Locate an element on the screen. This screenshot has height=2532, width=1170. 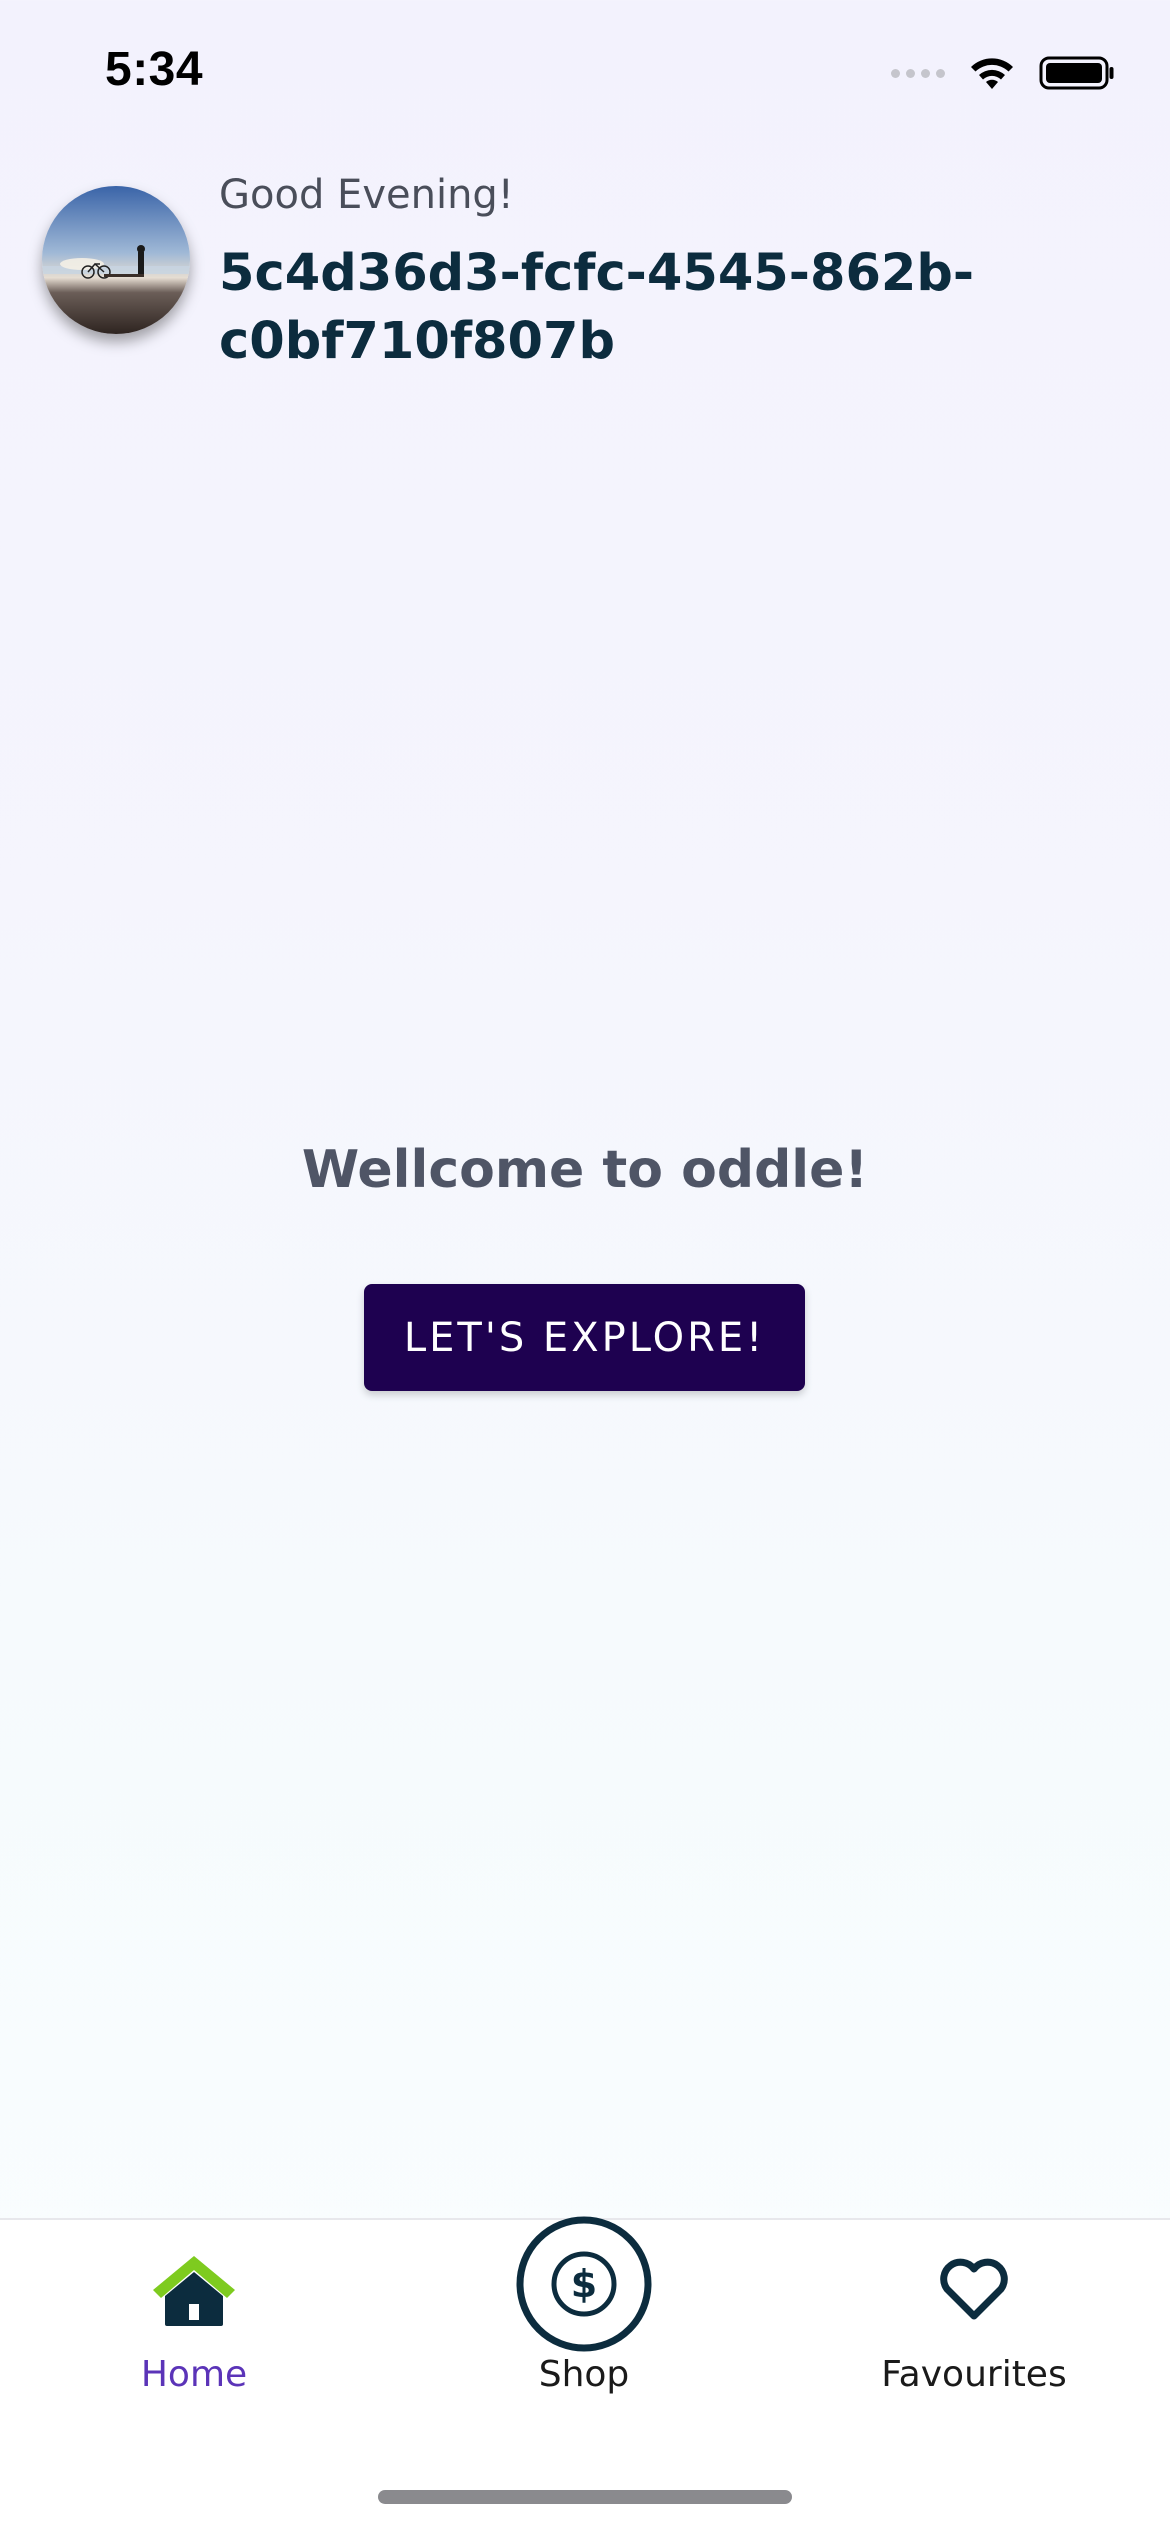
status-time: 5:34 is located at coordinates (154, 69).